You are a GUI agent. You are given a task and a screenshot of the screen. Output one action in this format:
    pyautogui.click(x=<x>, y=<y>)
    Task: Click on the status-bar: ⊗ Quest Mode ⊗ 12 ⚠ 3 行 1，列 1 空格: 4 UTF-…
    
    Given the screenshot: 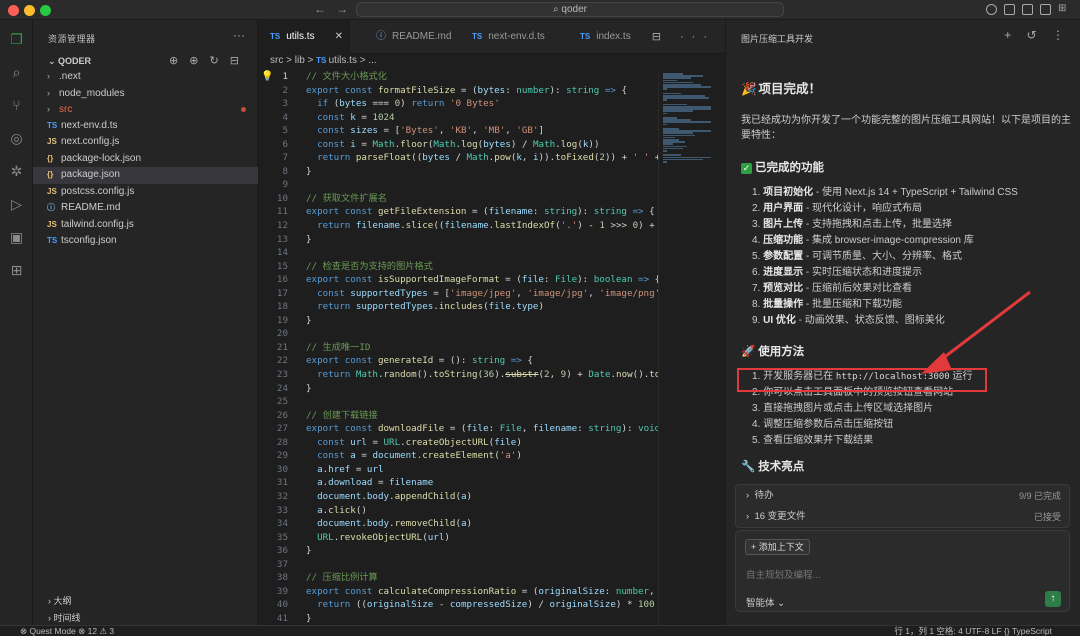 What is the action you would take?
    pyautogui.click(x=540, y=630)
    